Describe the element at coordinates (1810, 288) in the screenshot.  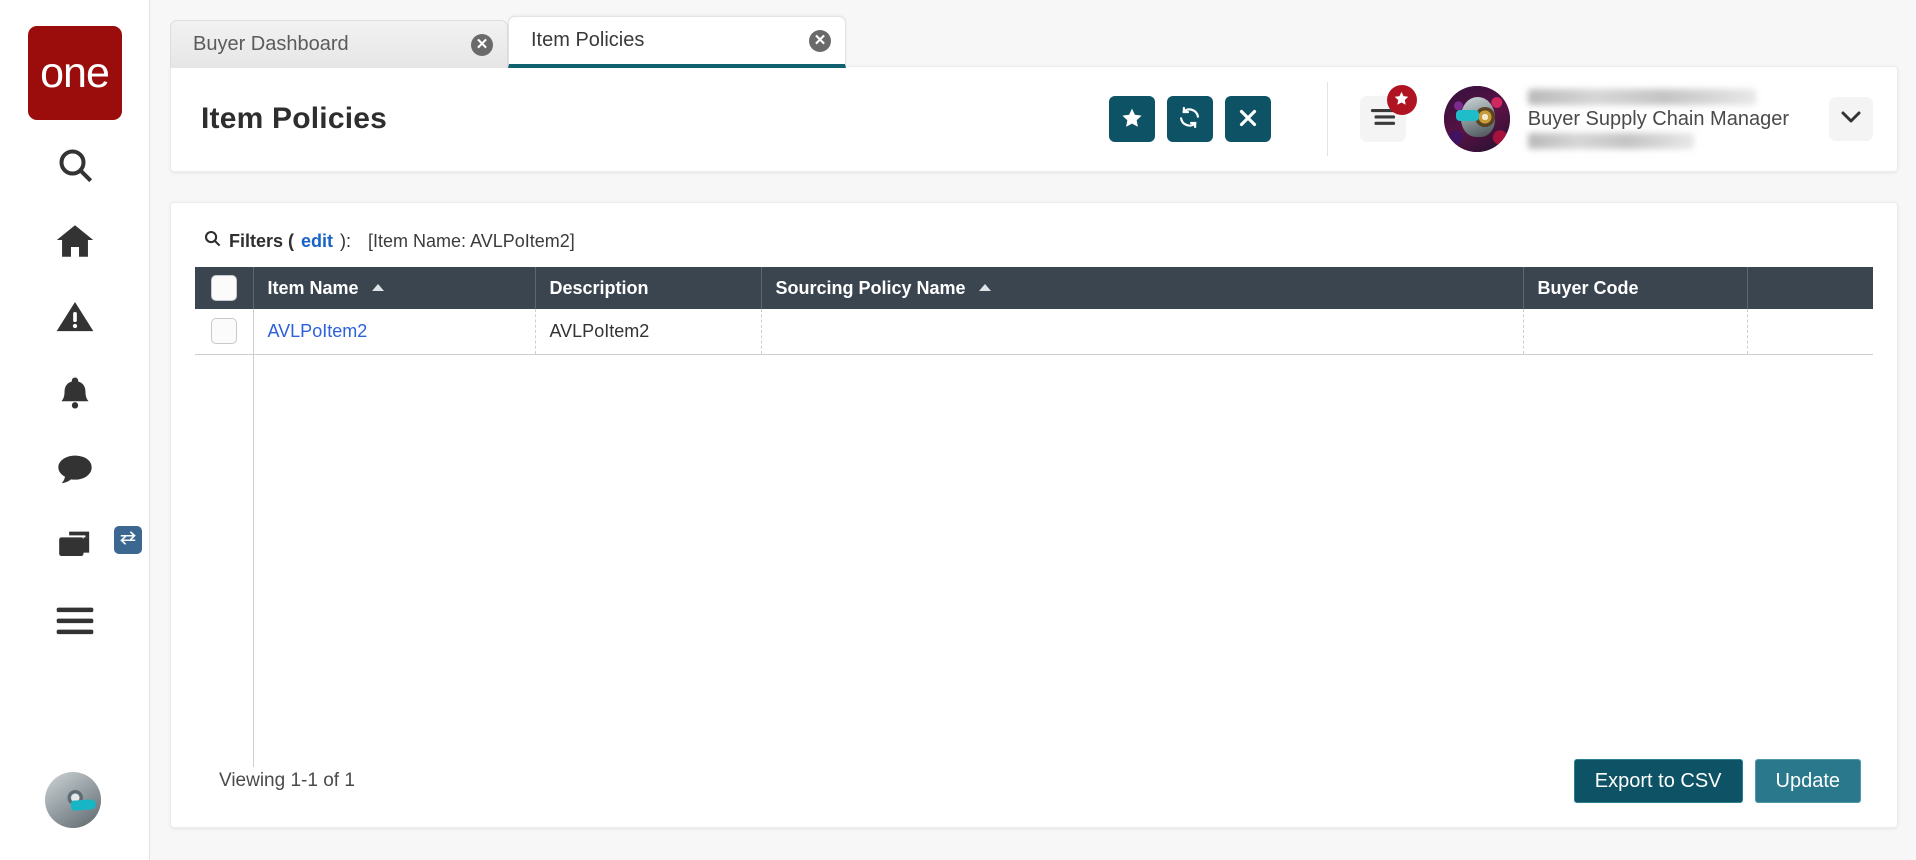
I see `column-header-spacer` at that location.